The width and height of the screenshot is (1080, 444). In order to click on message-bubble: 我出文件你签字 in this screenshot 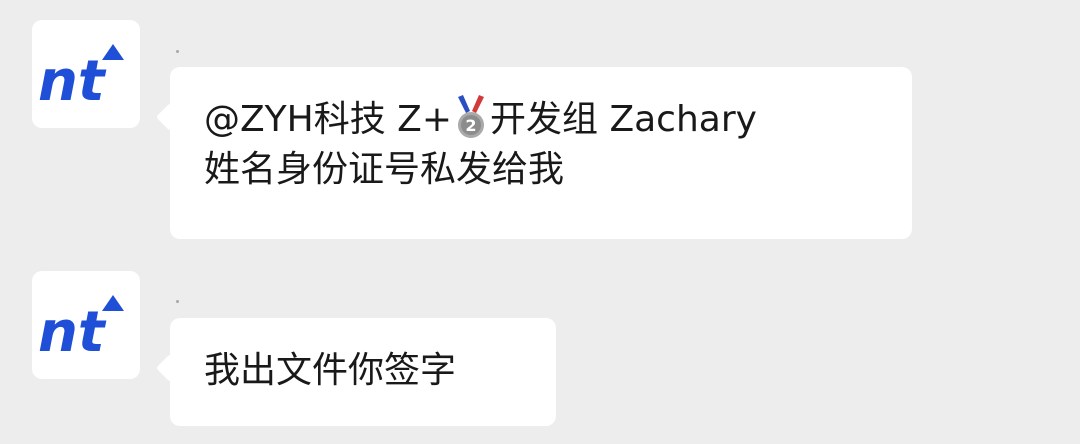, I will do `click(363, 372)`.